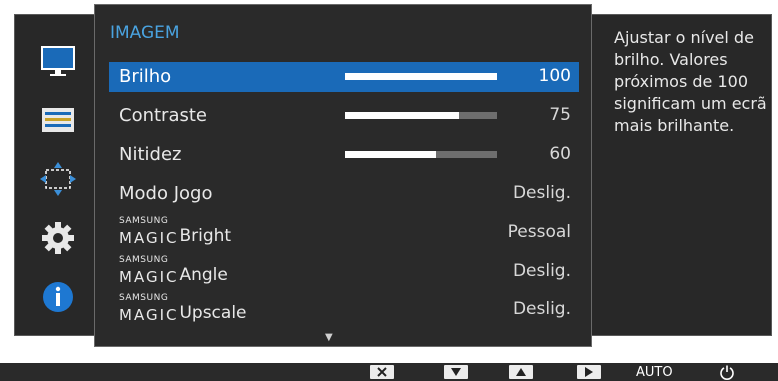 The image size is (778, 381). What do you see at coordinates (163, 115) in the screenshot?
I see `menu-item-label: Contraste` at bounding box center [163, 115].